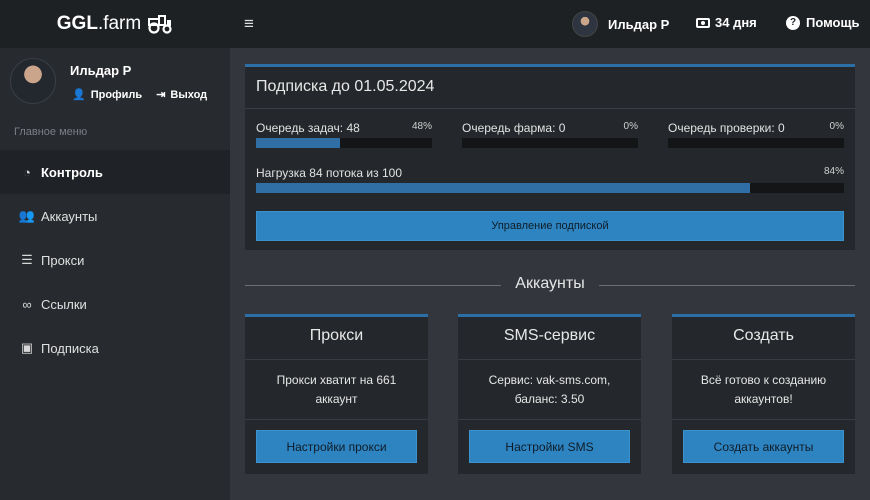  I want to click on days-left-link: 34 дня, so click(726, 22).